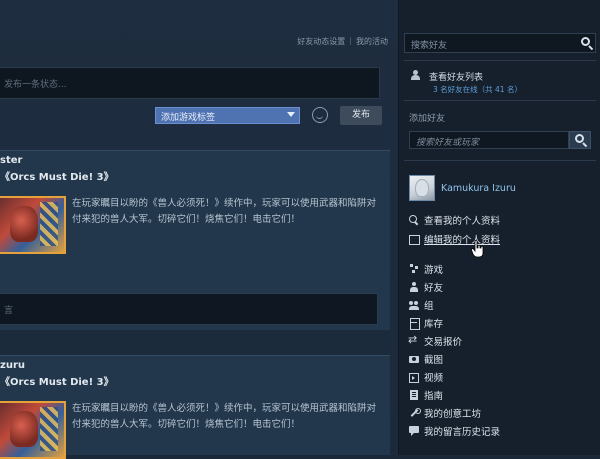 The image size is (600, 459). I want to click on menu-guides: 指南, so click(426, 395).